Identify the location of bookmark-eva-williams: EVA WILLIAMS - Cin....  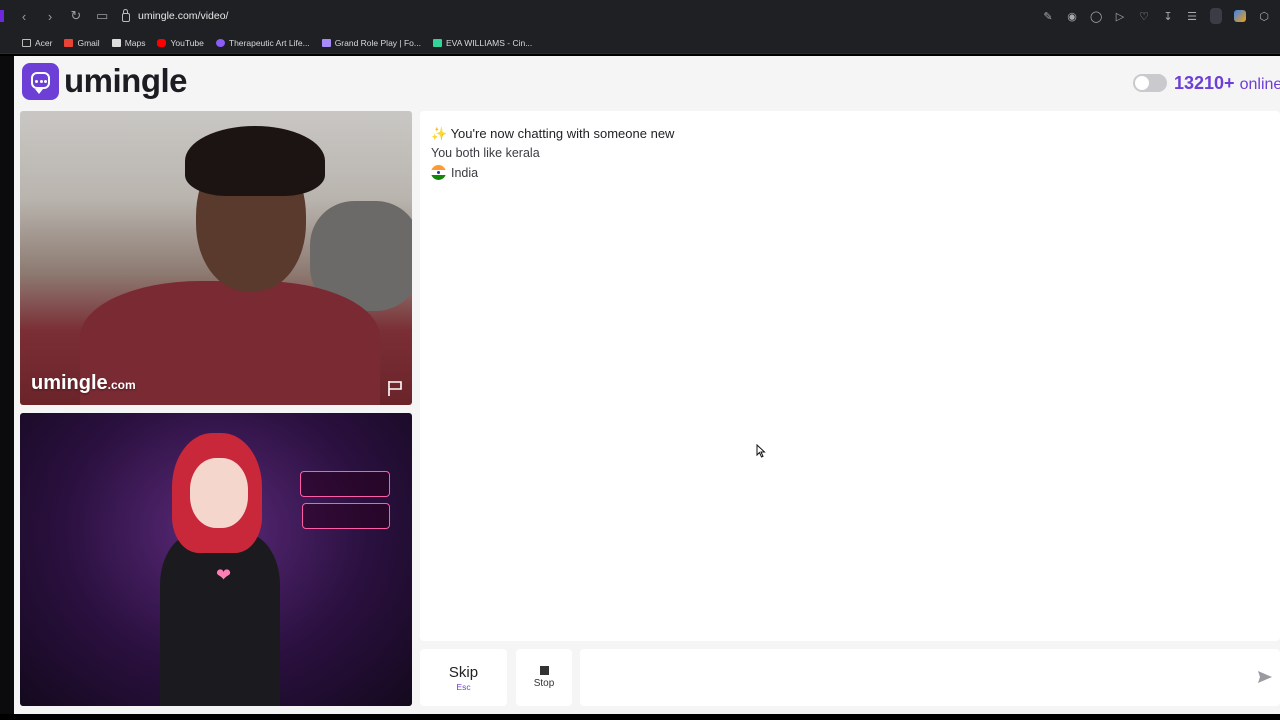
(482, 43).